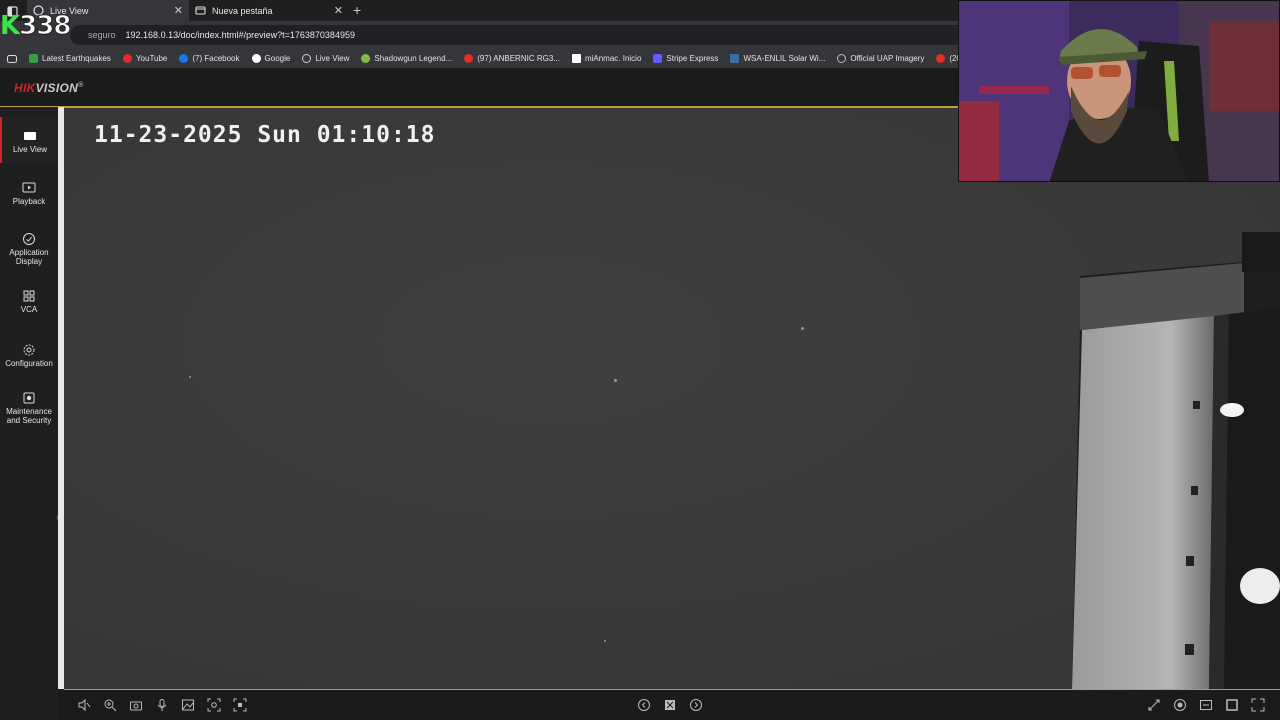 This screenshot has width=1280, height=720. Describe the element at coordinates (30, 136) in the screenshot. I see `live-view-icon` at that location.